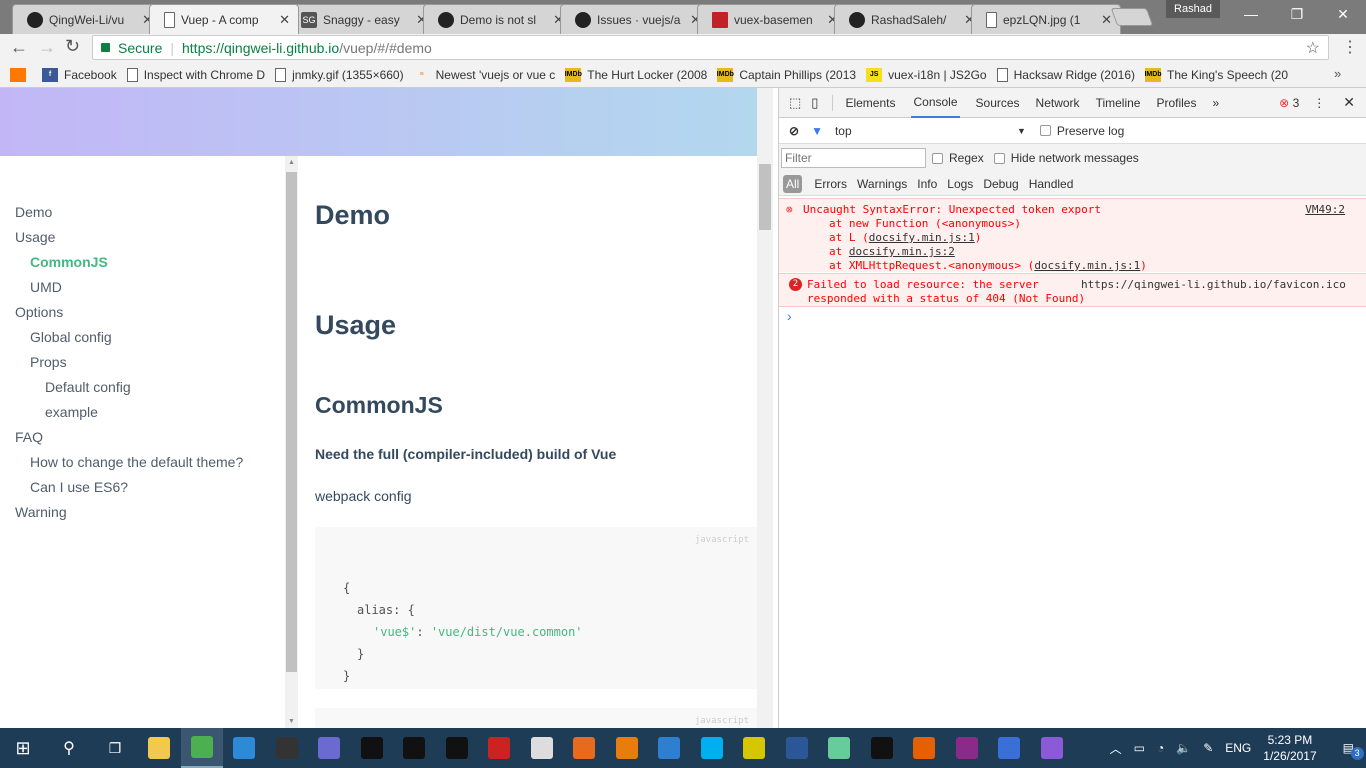 The width and height of the screenshot is (1366, 768). Describe the element at coordinates (33, 212) in the screenshot. I see `sidebar-item: Demo` at that location.